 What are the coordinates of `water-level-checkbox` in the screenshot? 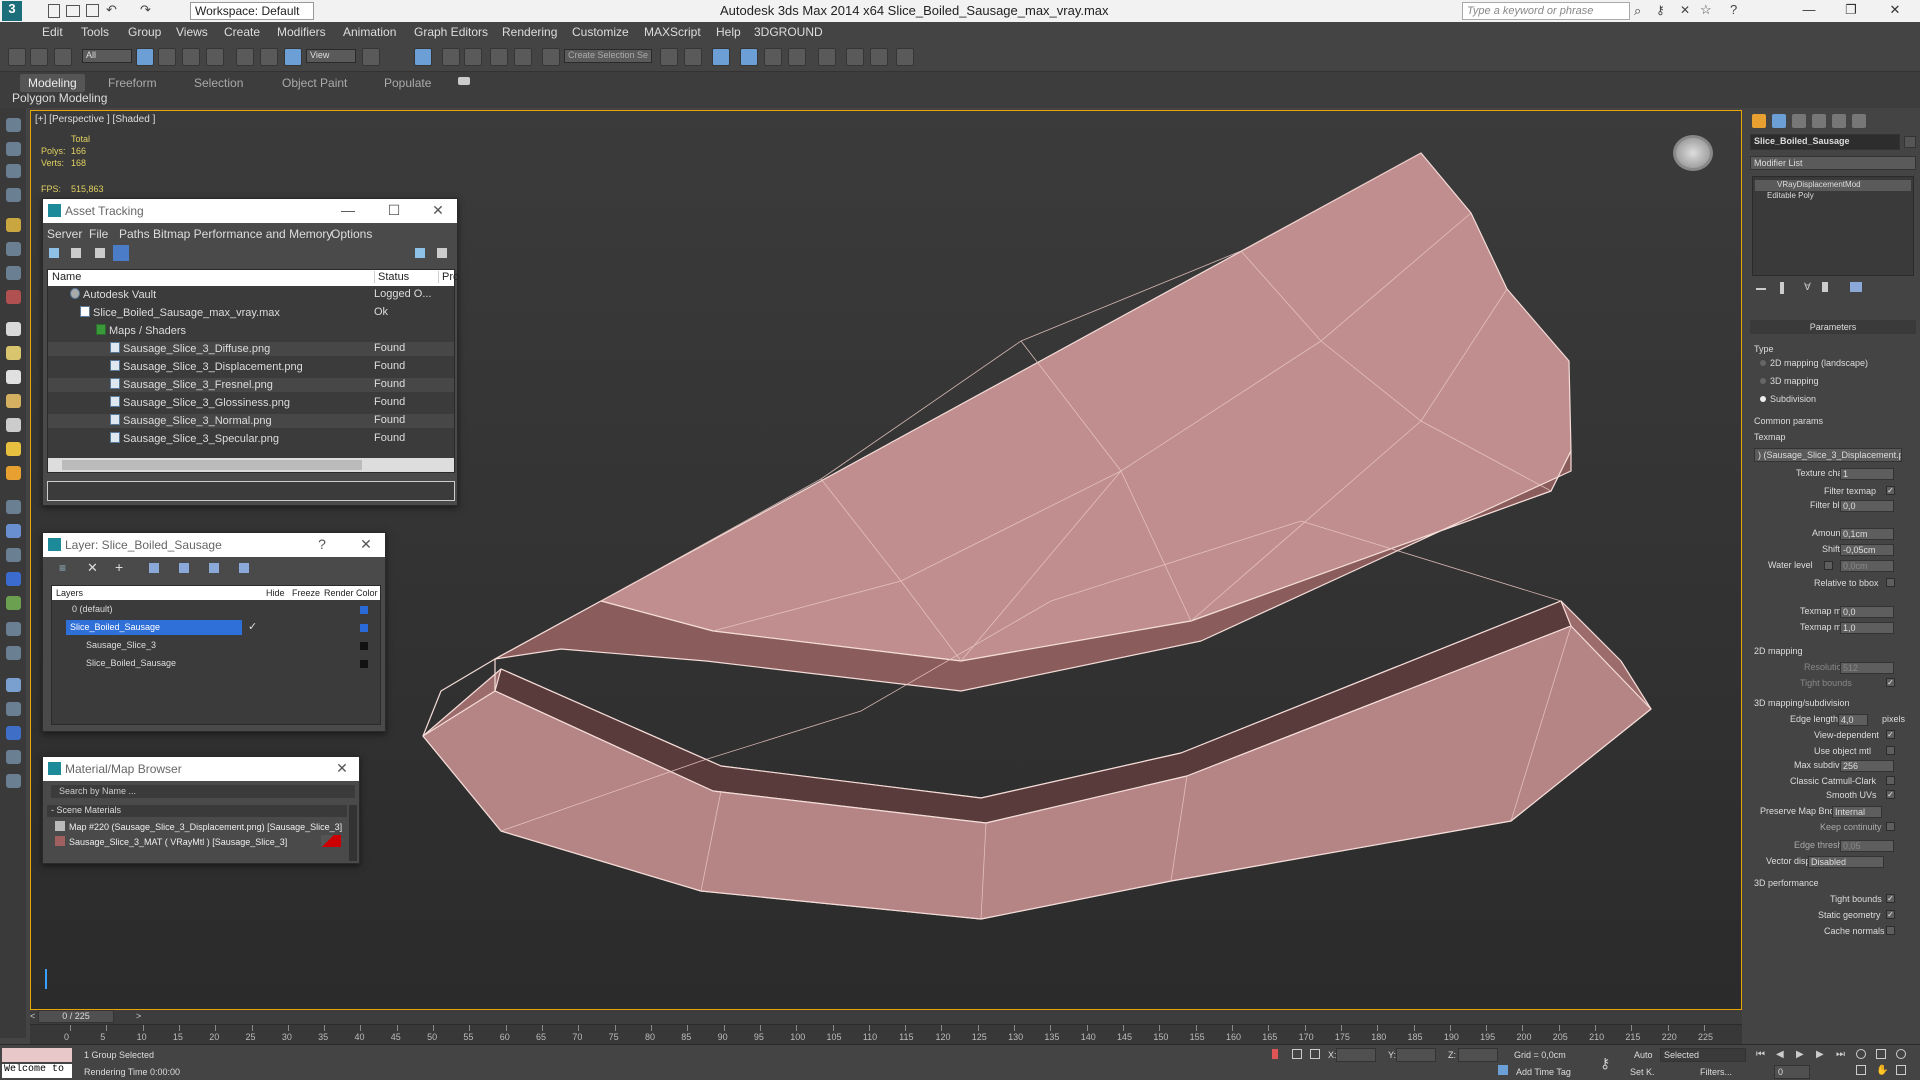 It's located at (1828, 565).